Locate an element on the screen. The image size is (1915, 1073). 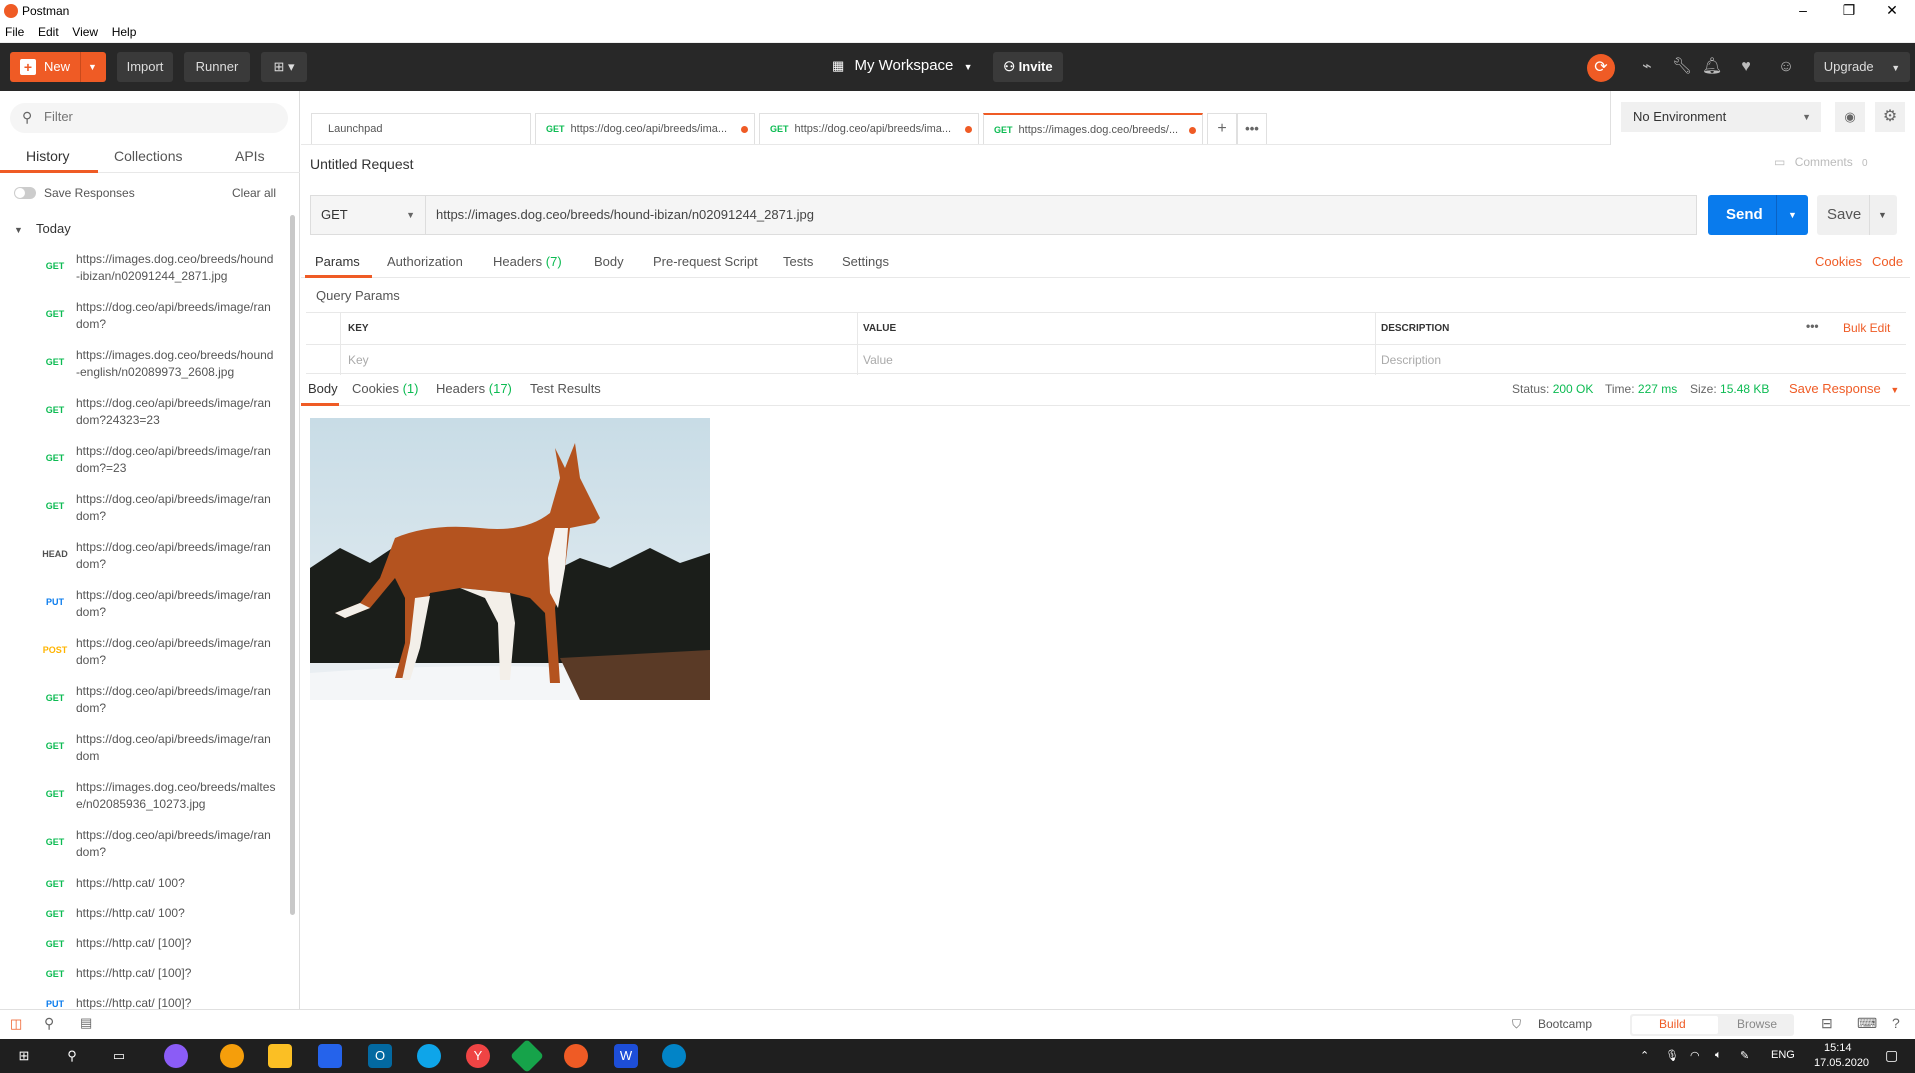
build-mode-button: Build is located at coordinates (1672, 1024).